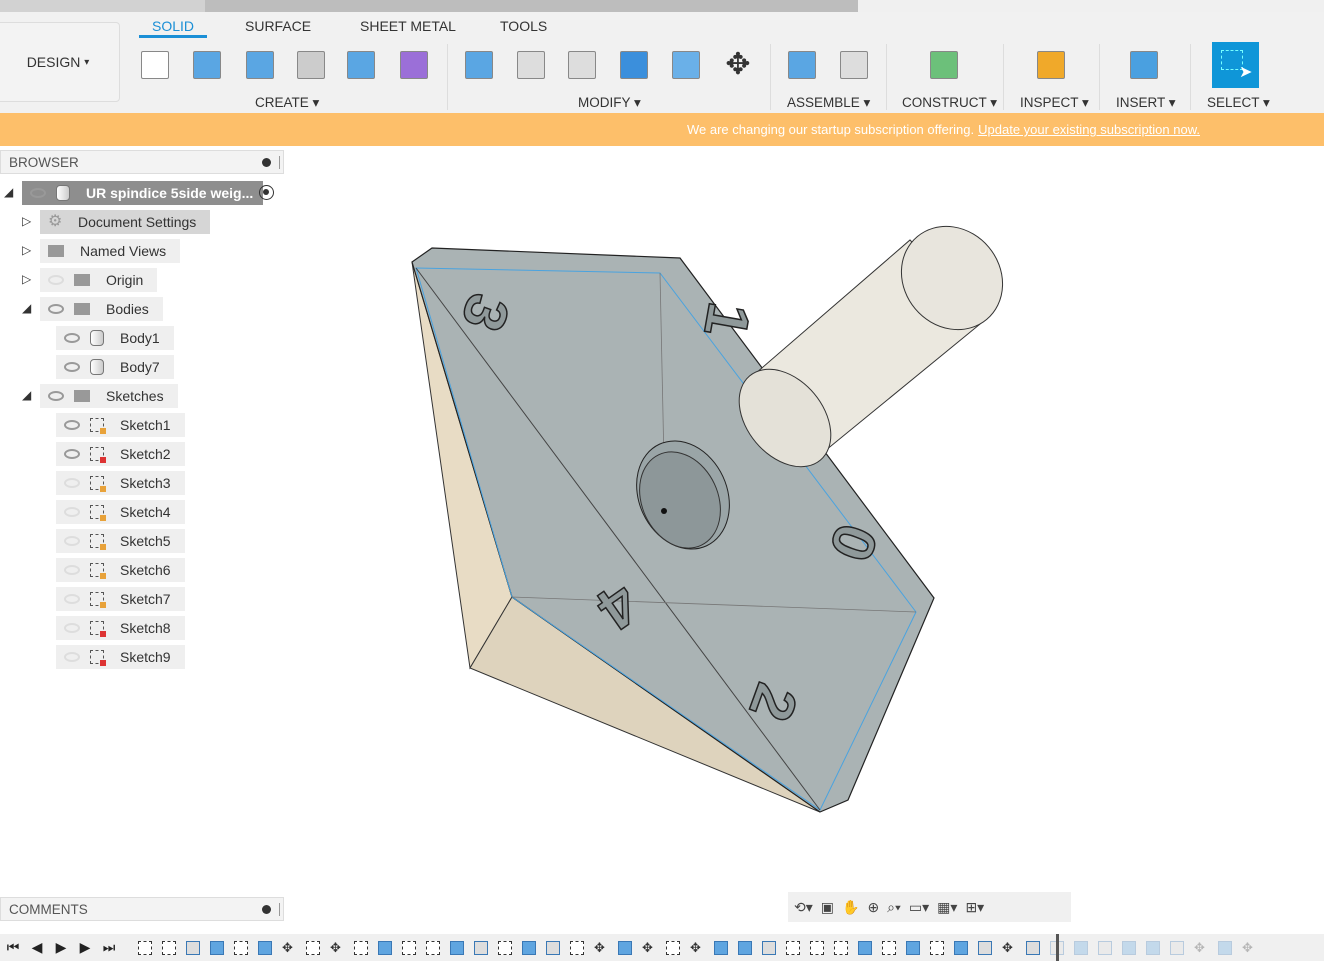 This screenshot has width=1324, height=961. Describe the element at coordinates (949, 103) in the screenshot. I see `construct-menu: CONSTRUCT ▾` at that location.